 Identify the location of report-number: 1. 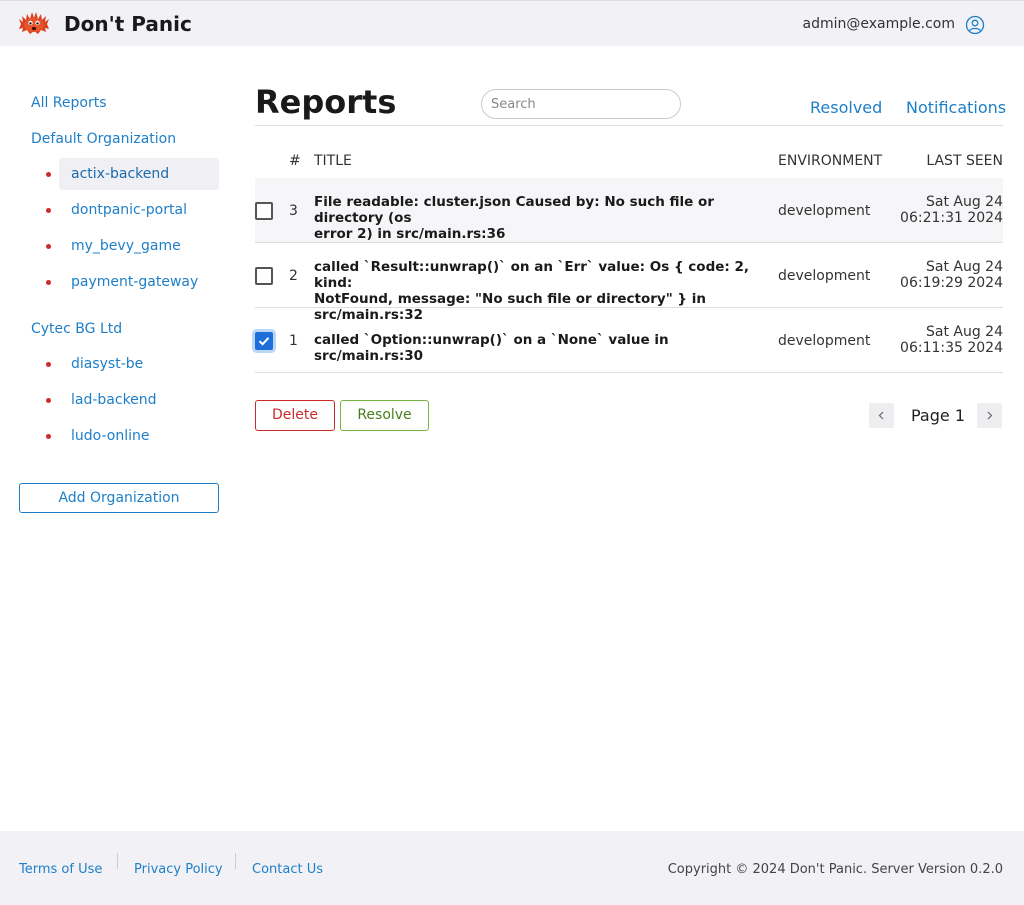
(293, 341).